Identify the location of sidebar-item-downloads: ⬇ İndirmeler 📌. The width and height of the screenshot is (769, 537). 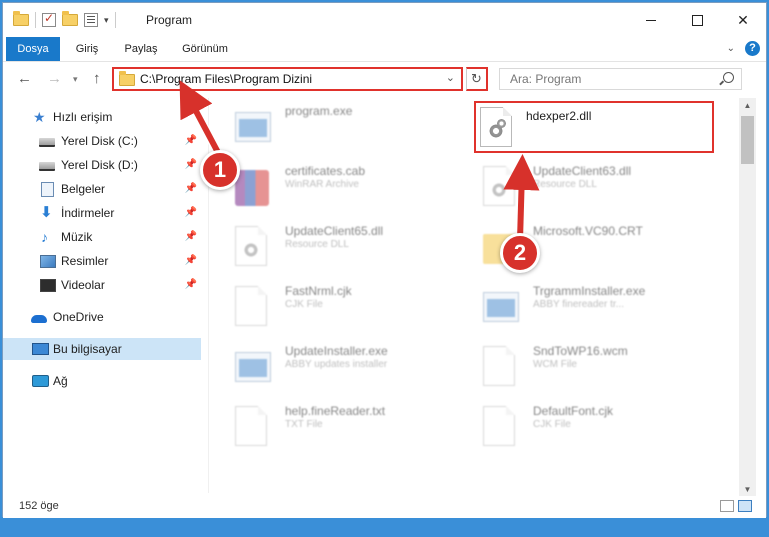
(102, 213).